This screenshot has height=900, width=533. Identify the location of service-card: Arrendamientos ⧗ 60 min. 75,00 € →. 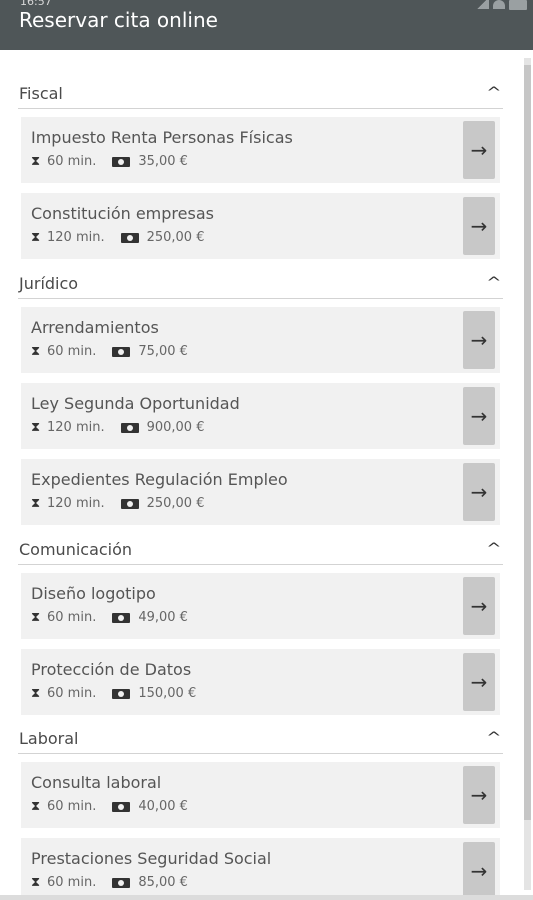
(260, 340).